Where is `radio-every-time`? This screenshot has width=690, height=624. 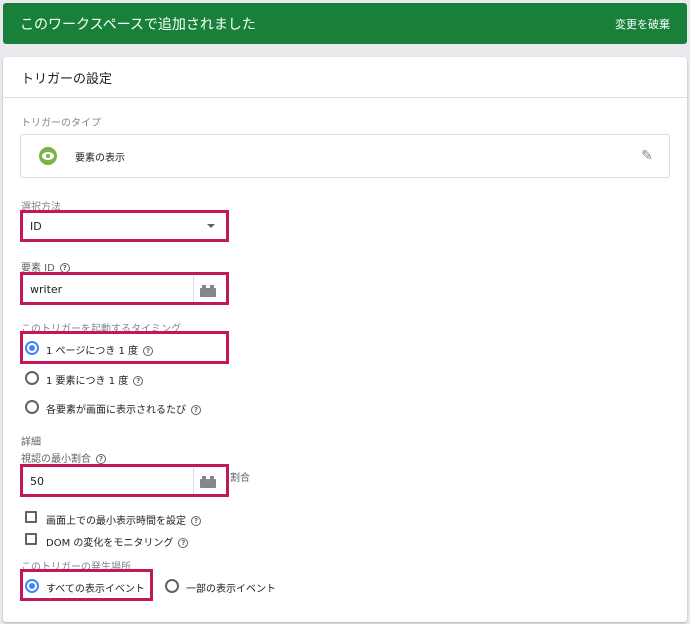 radio-every-time is located at coordinates (32, 407).